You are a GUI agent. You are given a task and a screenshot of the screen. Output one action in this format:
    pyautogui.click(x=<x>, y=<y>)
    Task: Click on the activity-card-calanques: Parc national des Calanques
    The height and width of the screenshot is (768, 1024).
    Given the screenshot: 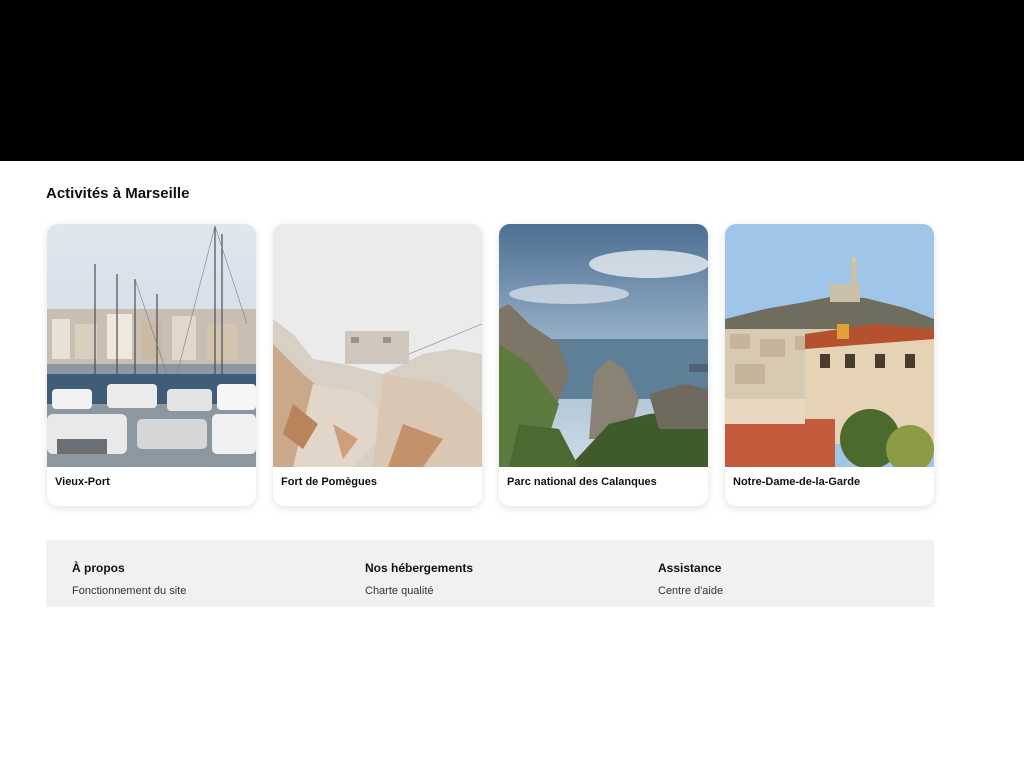 What is the action you would take?
    pyautogui.click(x=603, y=365)
    